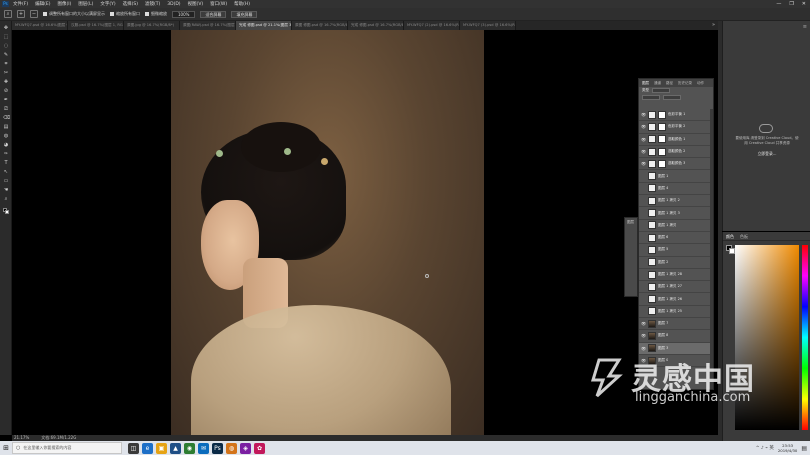 Image resolution: width=810 pixels, height=455 pixels. What do you see at coordinates (152, 4) in the screenshot?
I see `menu-filter: 滤镜(T)` at bounding box center [152, 4].